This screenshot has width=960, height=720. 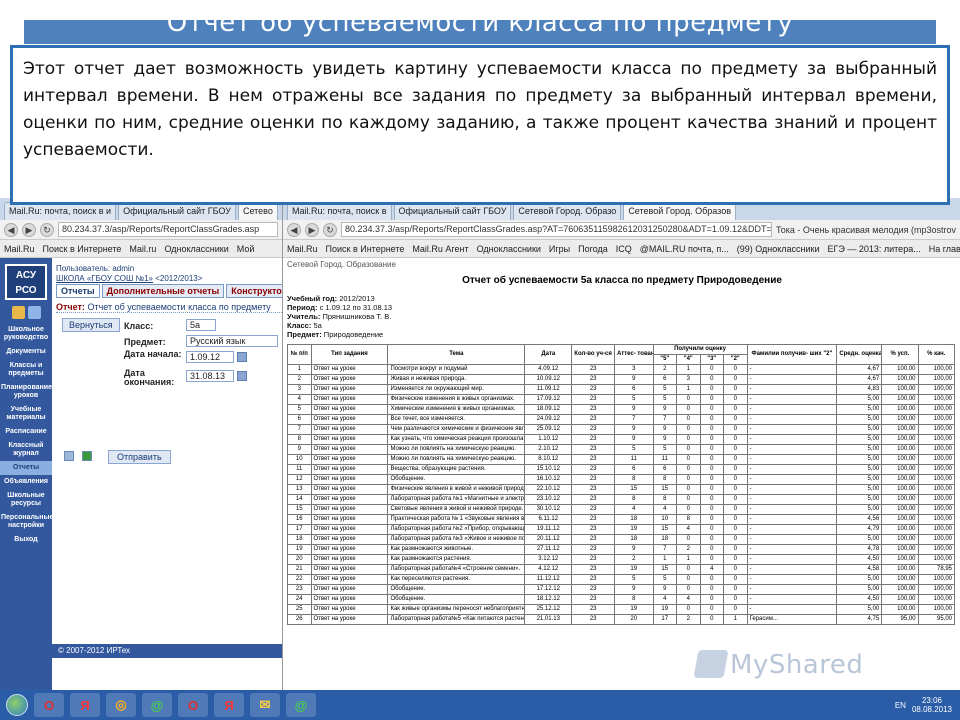 I want to click on clock: 23:06 08.08.2013, so click(x=932, y=705).